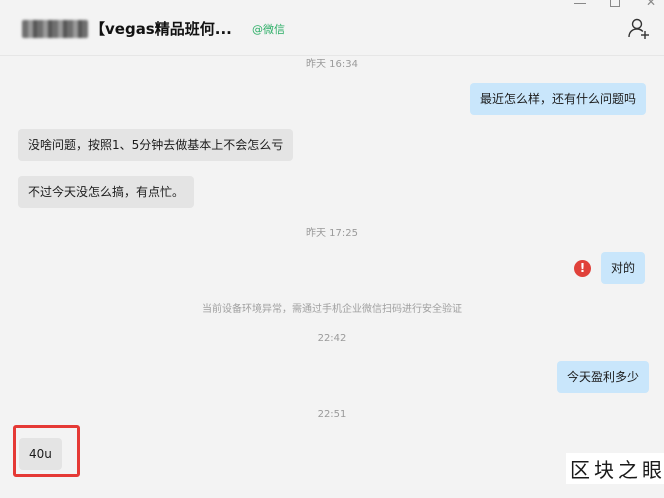  I want to click on watermark-text: 区块之眼, so click(615, 468).